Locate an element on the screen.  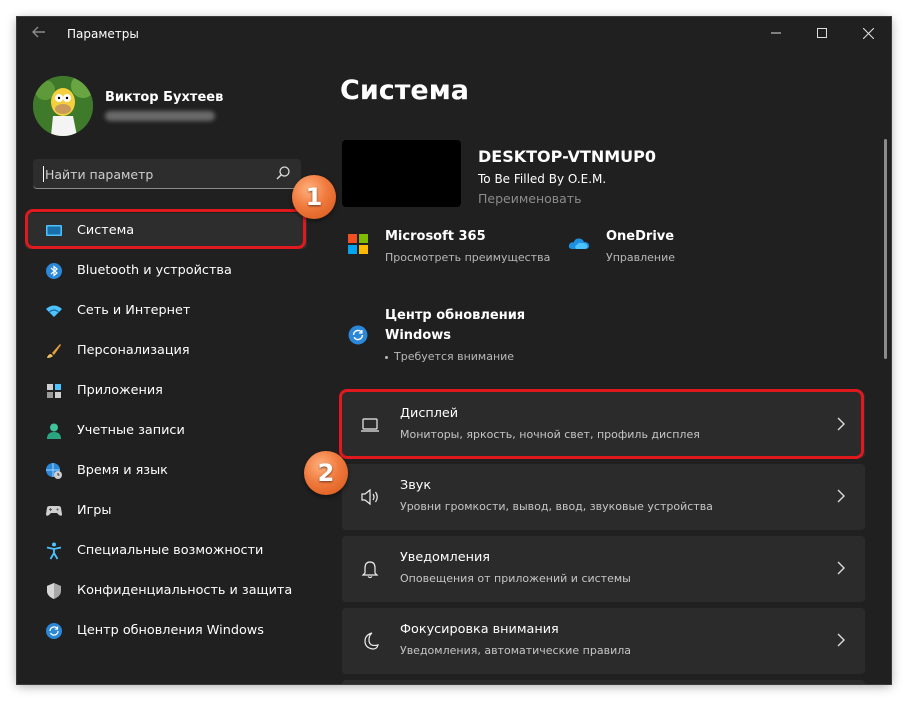
search-placeholder: Найти параметр is located at coordinates (99, 174).